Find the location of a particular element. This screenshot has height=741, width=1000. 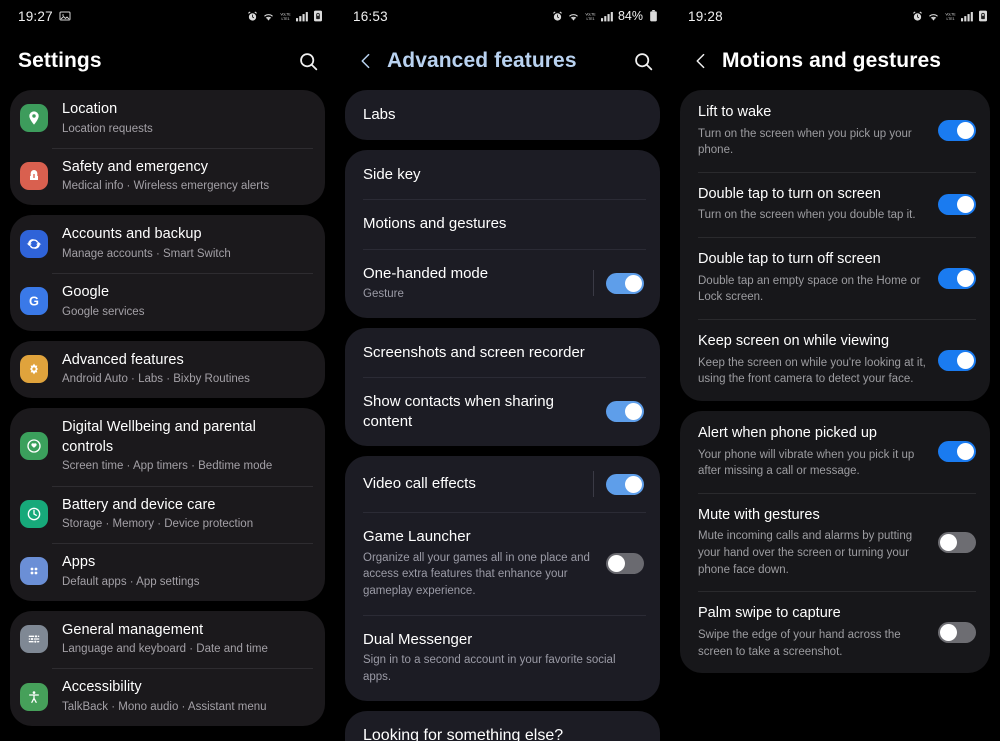

sidebar-item-location: Location Location requests is located at coordinates (167, 119).